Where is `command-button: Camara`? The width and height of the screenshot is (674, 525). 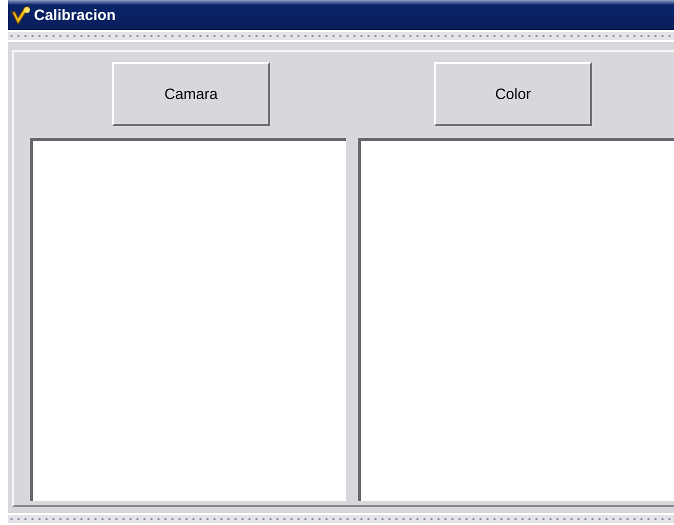
command-button: Camara is located at coordinates (191, 94).